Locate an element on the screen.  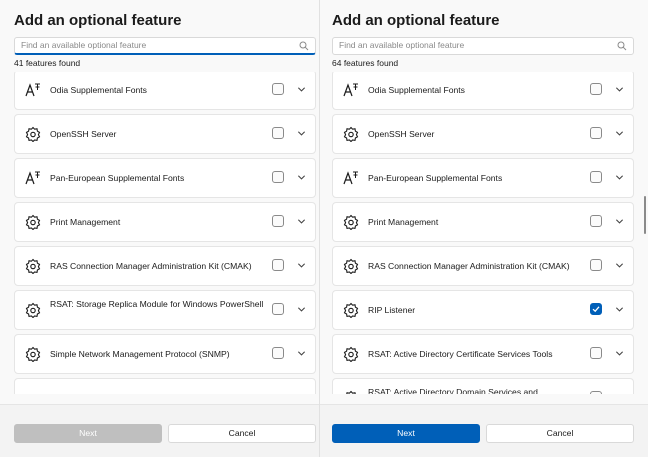
feature-label: RIP Listener is located at coordinates (392, 310).